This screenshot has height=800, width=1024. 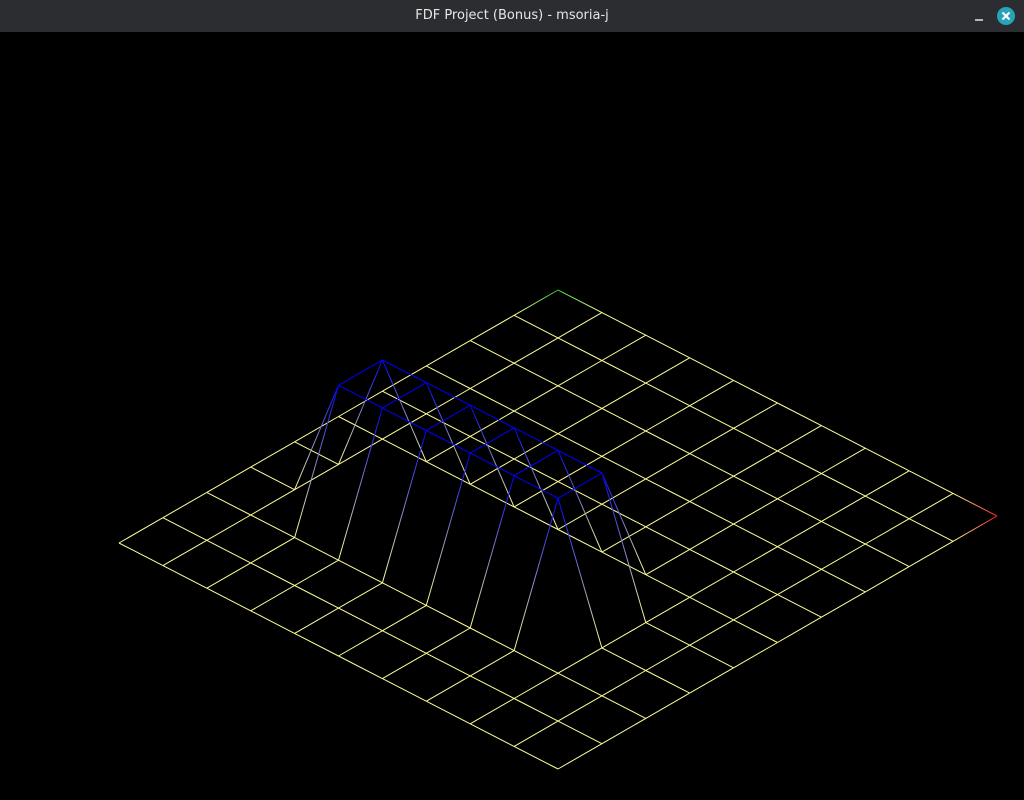 I want to click on title-bar: FDF Project (Bonus) - msoria-j, so click(x=512, y=16).